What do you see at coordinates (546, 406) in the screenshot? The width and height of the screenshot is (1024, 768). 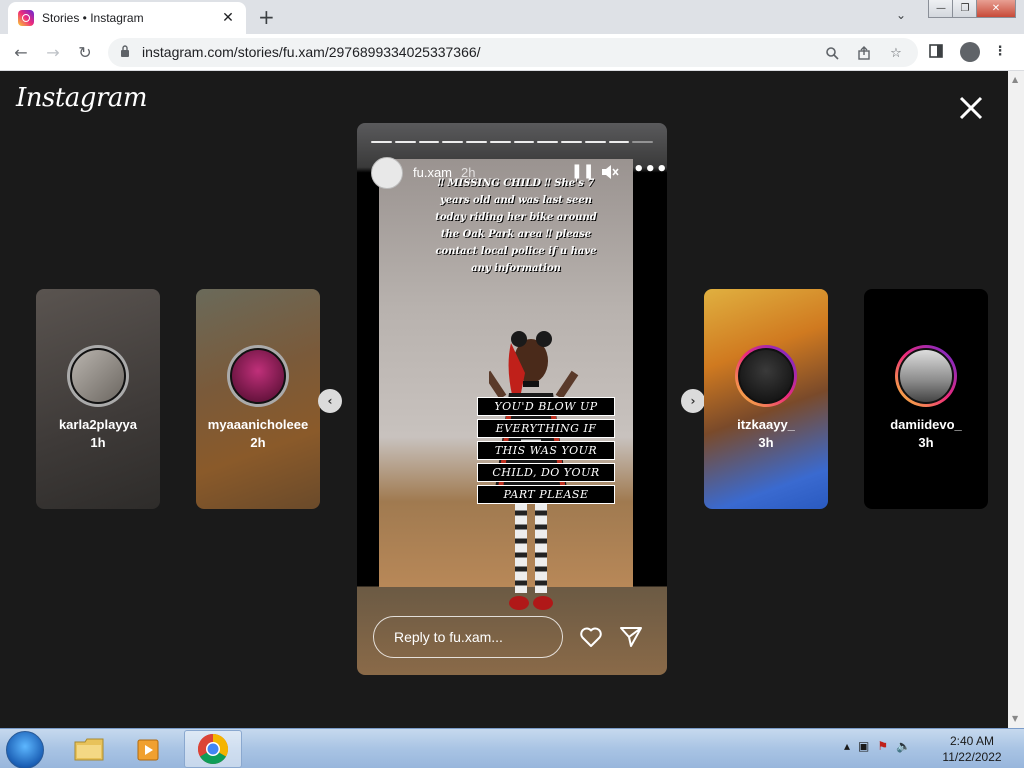 I see `caption-line: YOU'D BLOW UP` at bounding box center [546, 406].